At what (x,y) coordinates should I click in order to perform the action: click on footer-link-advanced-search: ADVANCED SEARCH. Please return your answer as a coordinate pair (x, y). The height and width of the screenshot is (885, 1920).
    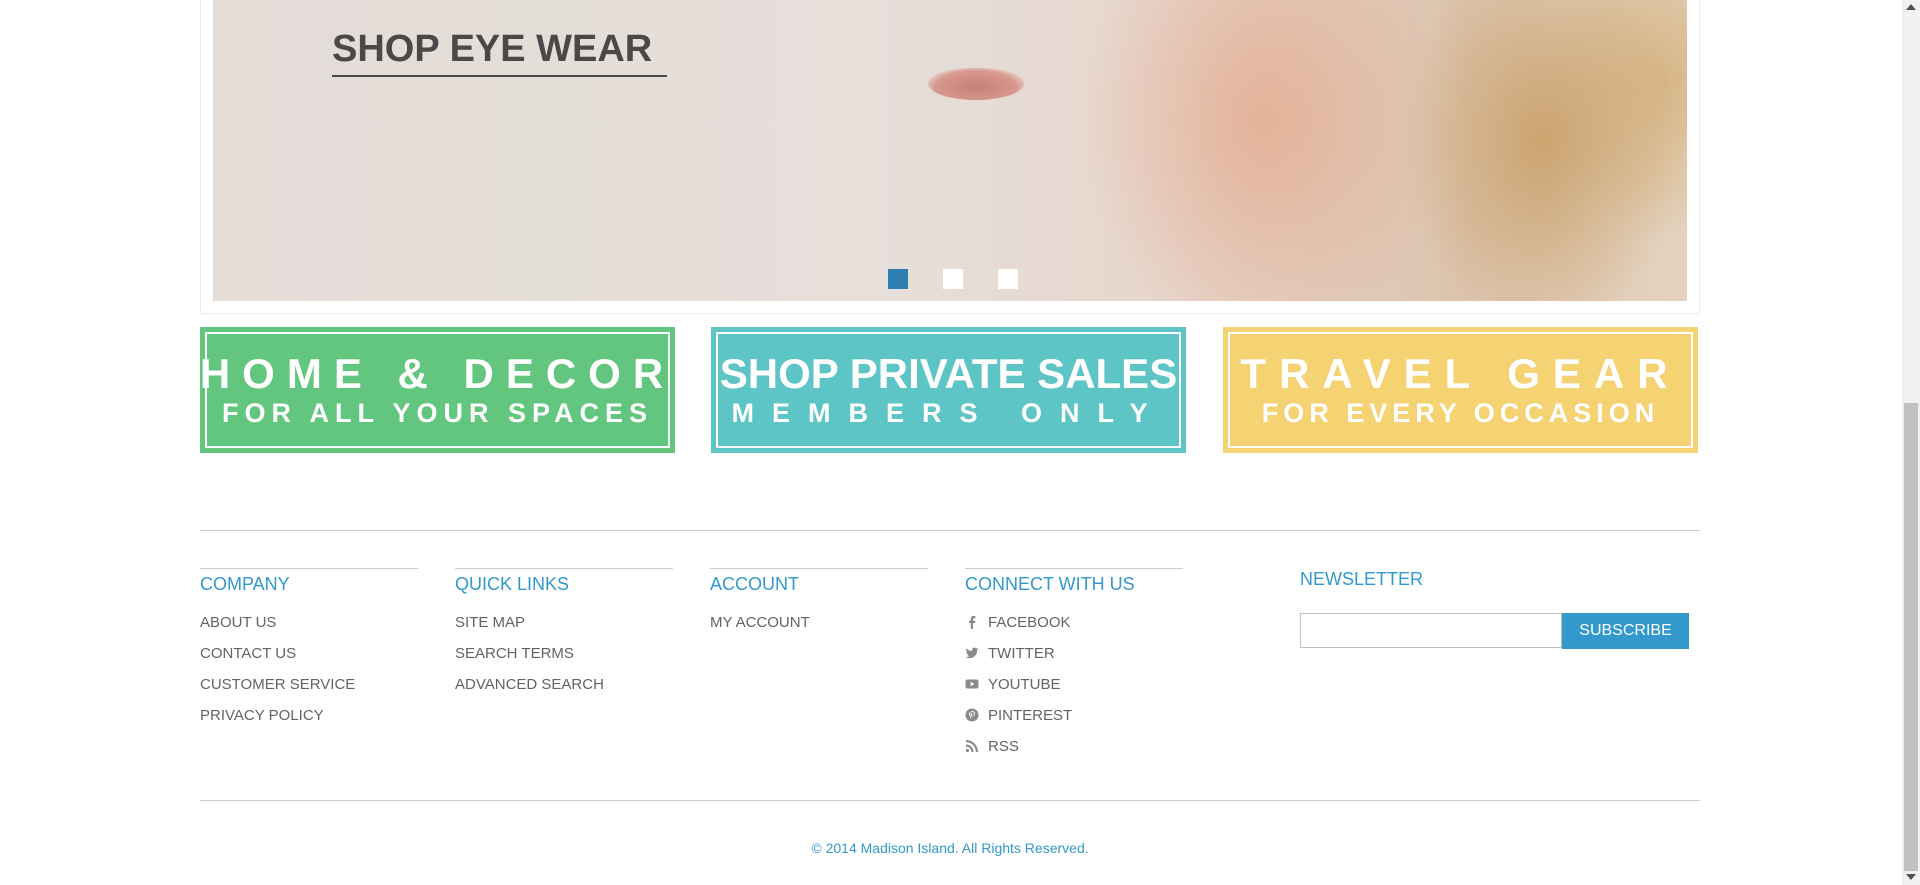
    Looking at the image, I should click on (529, 684).